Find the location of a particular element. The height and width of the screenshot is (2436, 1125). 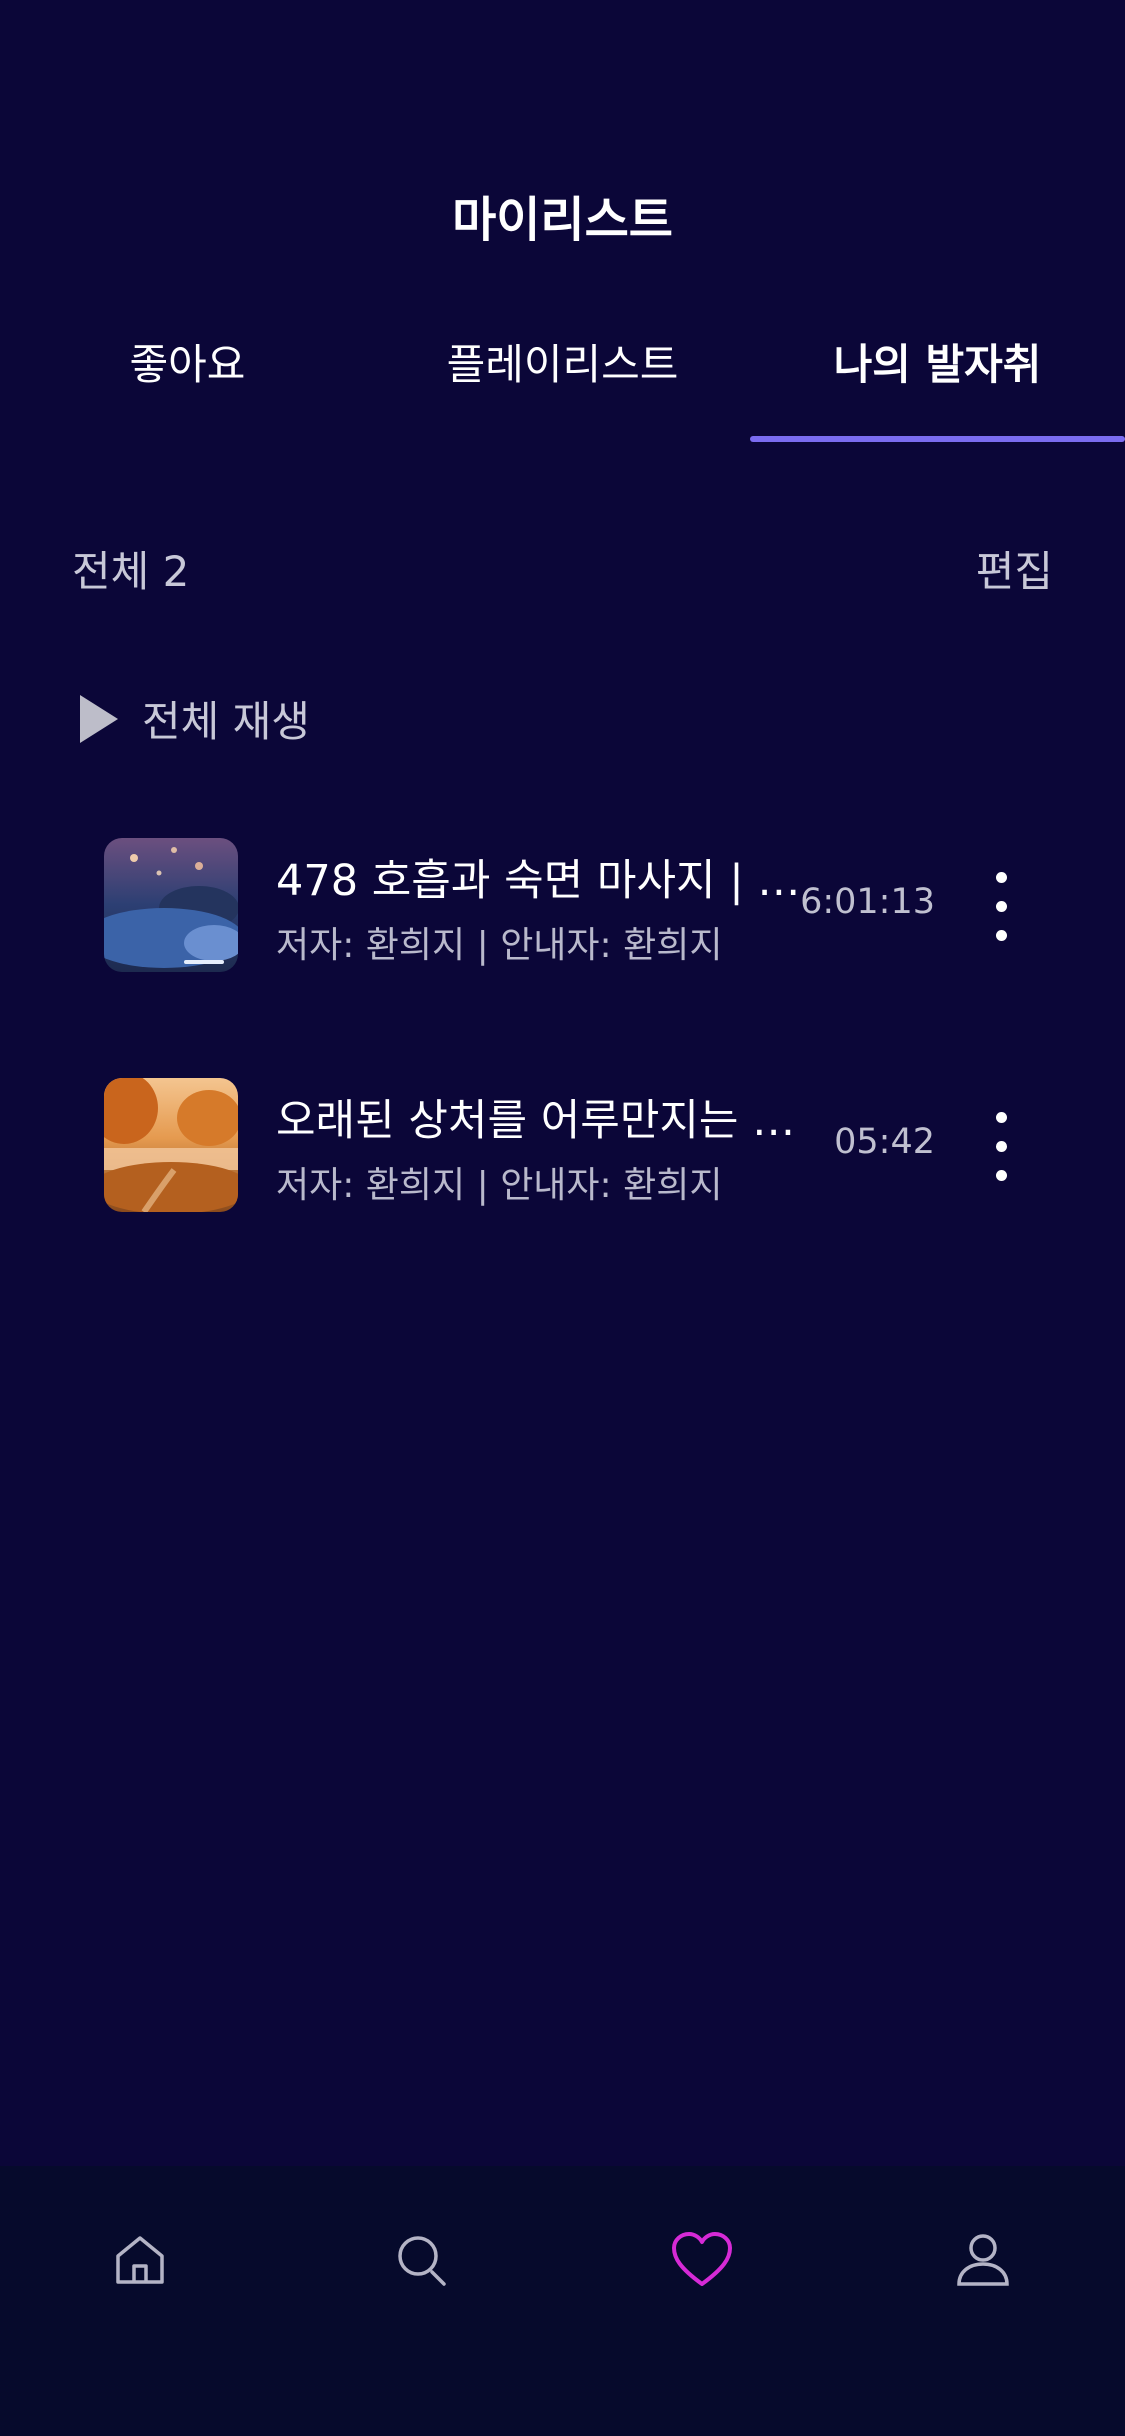

play-all-button: 전체 재생 is located at coordinates (195, 718).